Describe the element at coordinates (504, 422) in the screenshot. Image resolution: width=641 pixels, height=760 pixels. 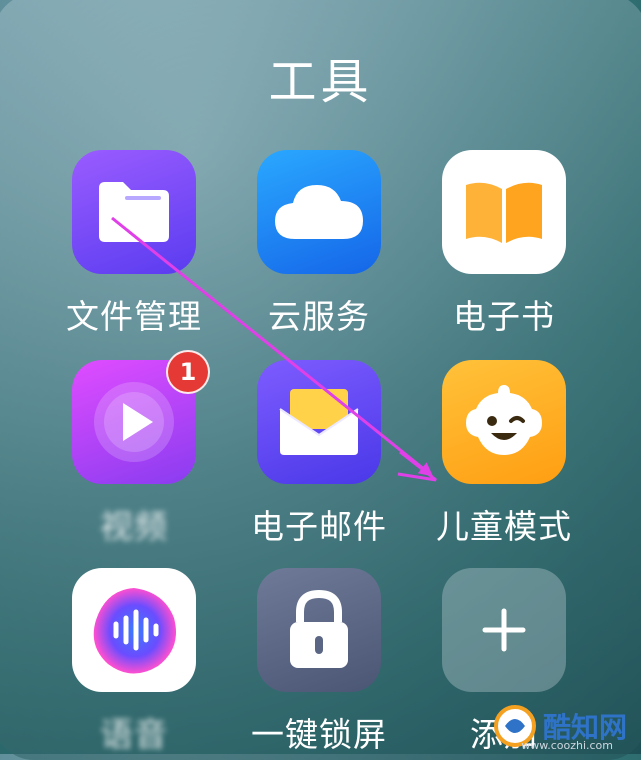
I see `child-face-icon` at that location.